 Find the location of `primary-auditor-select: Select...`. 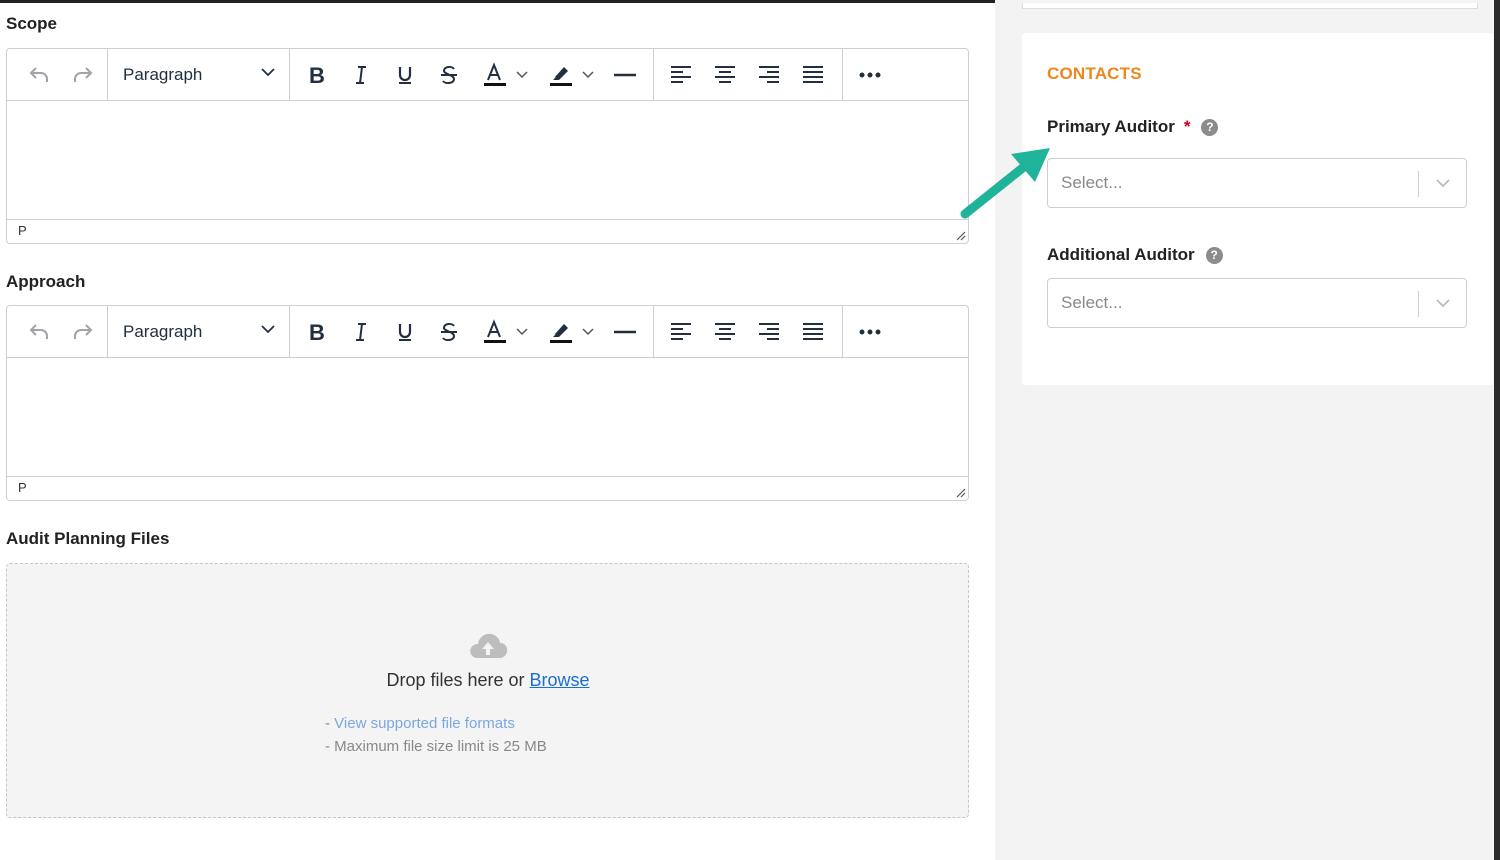

primary-auditor-select: Select... is located at coordinates (1257, 183).